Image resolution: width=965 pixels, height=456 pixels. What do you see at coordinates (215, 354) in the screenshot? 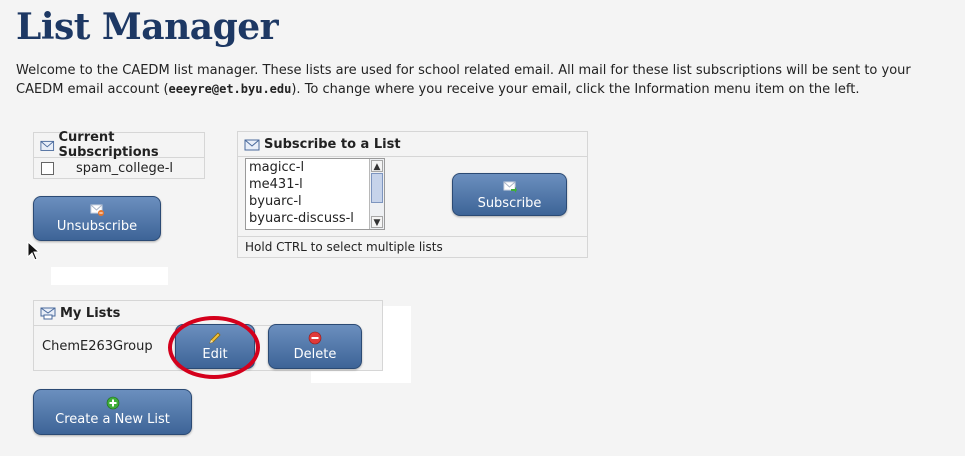
I see `edit-label: Edit` at bounding box center [215, 354].